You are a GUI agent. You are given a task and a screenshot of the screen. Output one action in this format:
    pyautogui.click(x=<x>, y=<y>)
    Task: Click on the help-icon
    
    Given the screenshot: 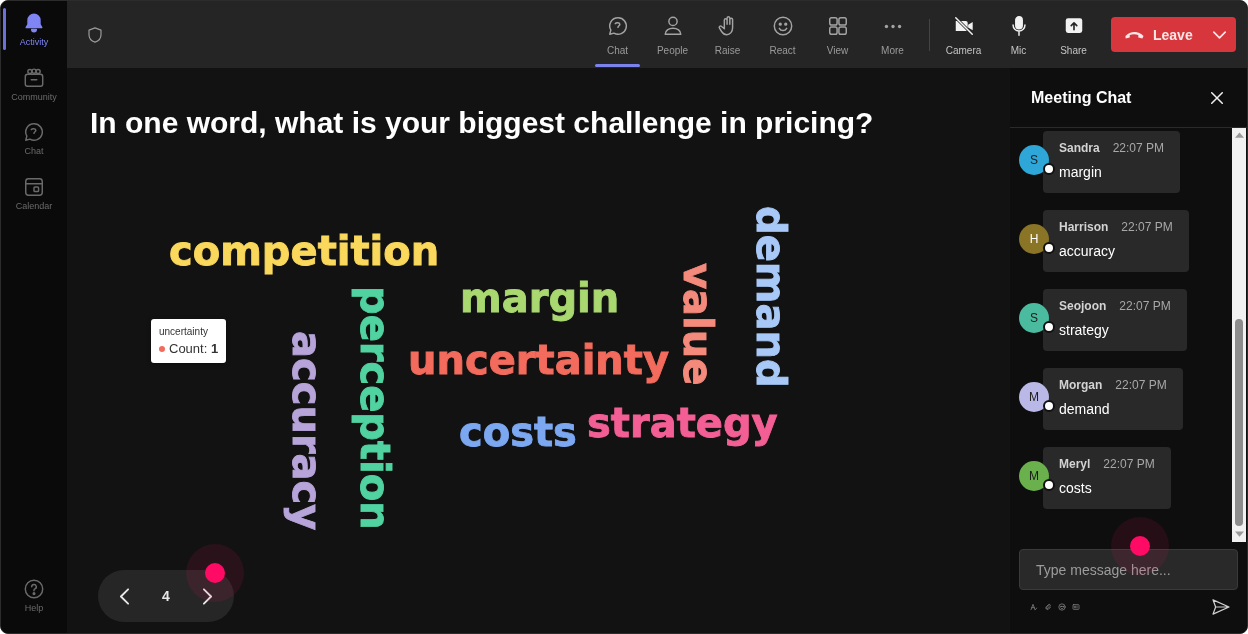 What is the action you would take?
    pyautogui.click(x=34, y=589)
    